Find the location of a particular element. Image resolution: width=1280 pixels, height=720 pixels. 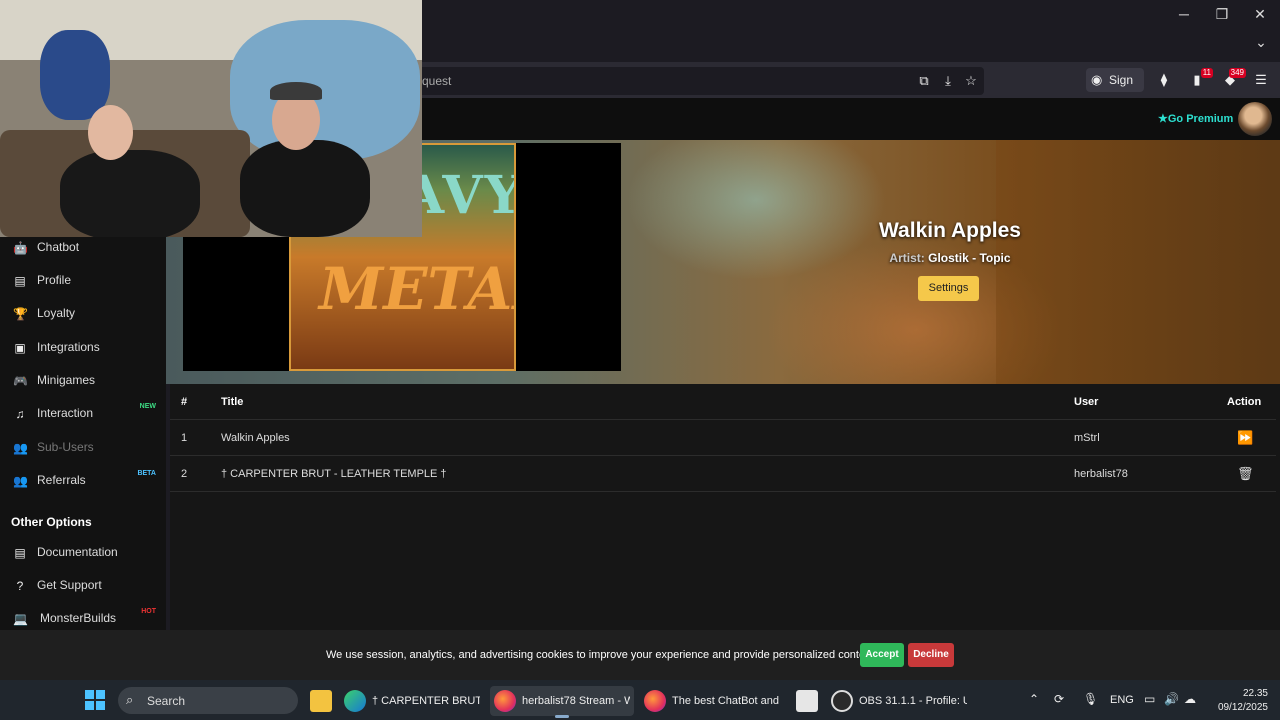

question-icon: ? is located at coordinates (20, 586).